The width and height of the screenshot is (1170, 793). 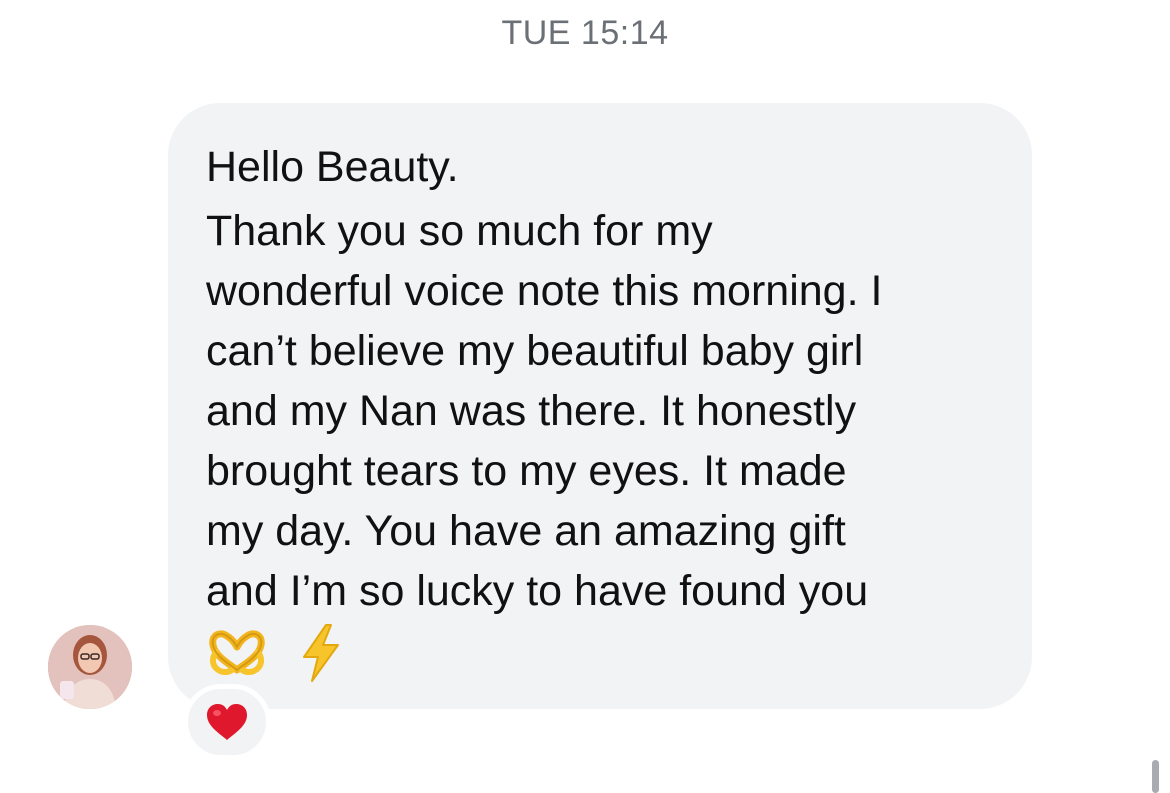 What do you see at coordinates (544, 291) in the screenshot?
I see `message-line: wonderful voice note this morning. I` at bounding box center [544, 291].